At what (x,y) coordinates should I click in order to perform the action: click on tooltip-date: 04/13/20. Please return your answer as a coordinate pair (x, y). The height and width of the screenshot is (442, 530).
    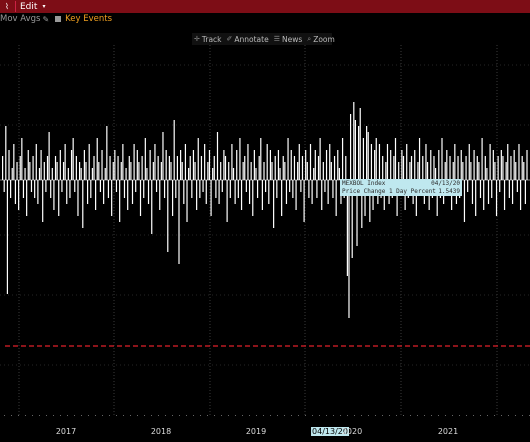
    Looking at the image, I should click on (445, 183).